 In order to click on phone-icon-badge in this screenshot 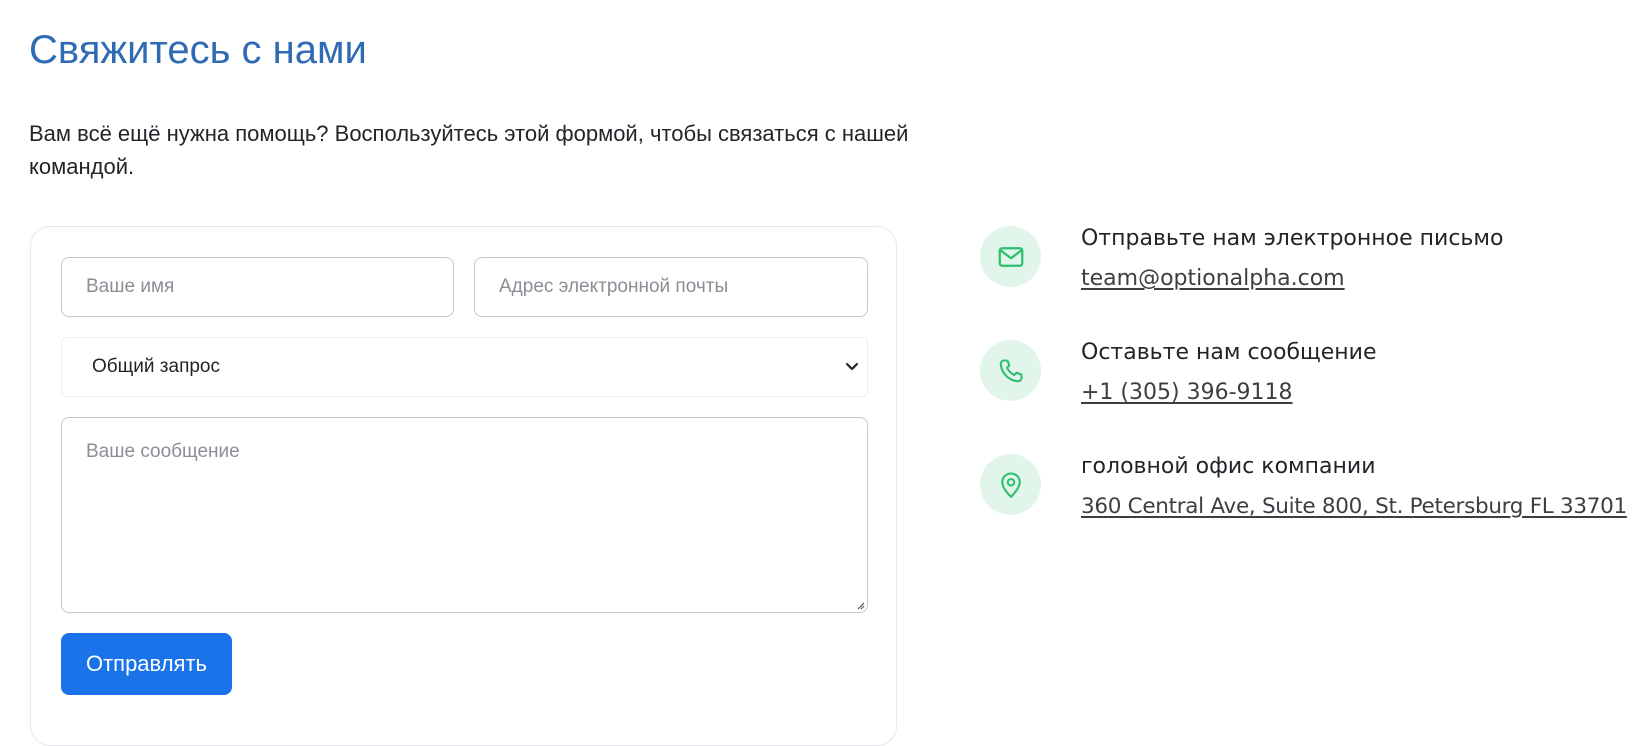, I will do `click(1010, 370)`.